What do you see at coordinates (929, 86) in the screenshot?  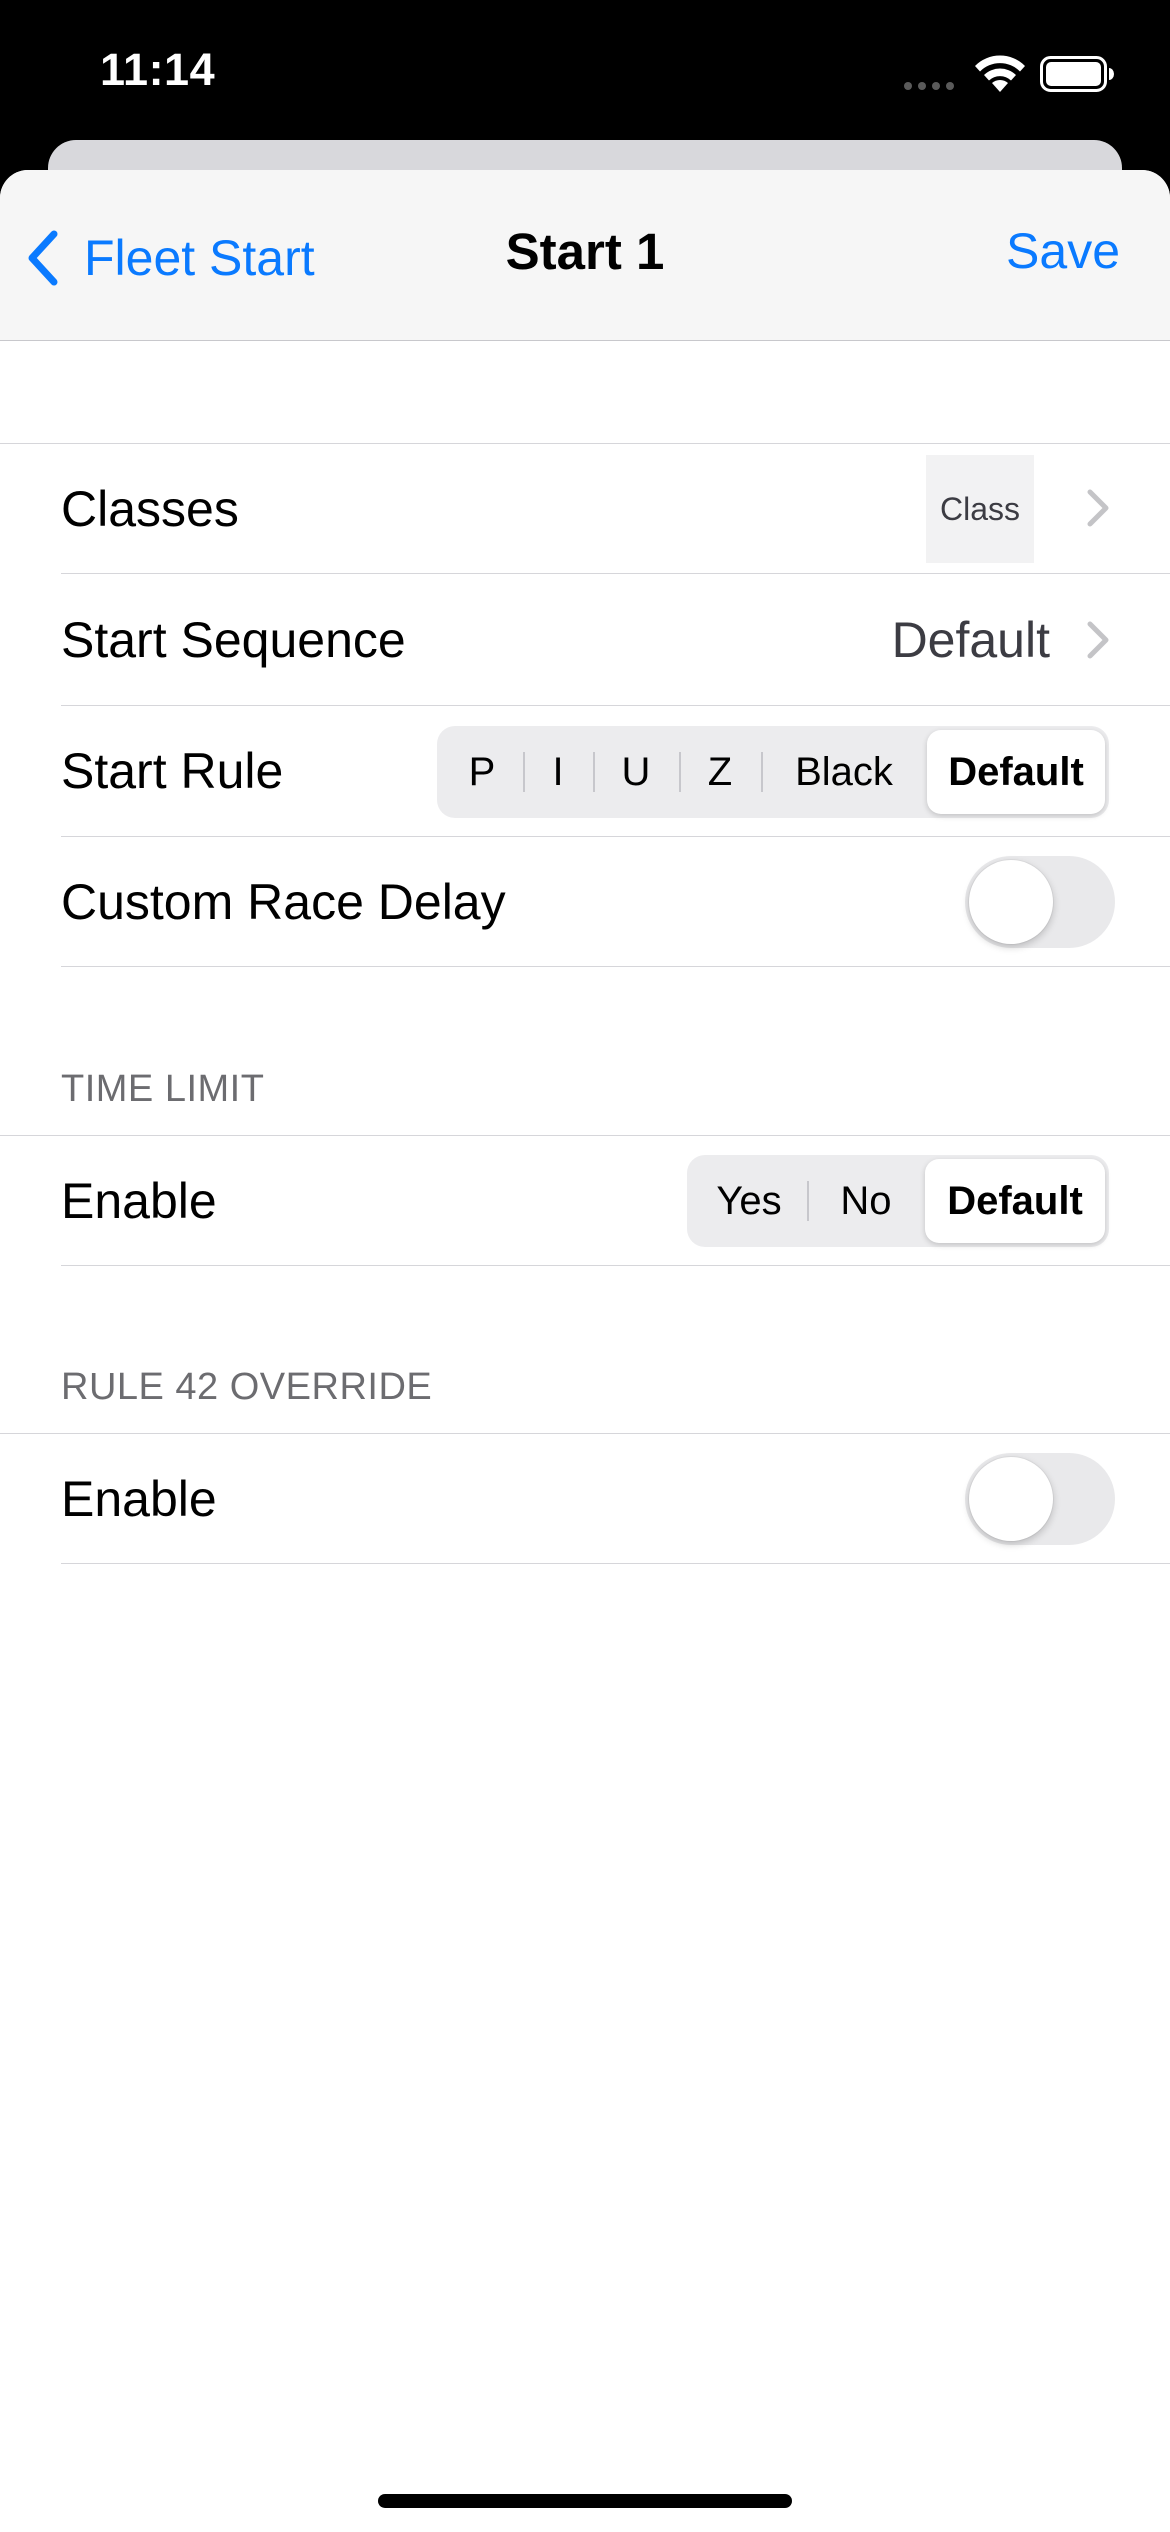 I see `cellular-signal-icon` at bounding box center [929, 86].